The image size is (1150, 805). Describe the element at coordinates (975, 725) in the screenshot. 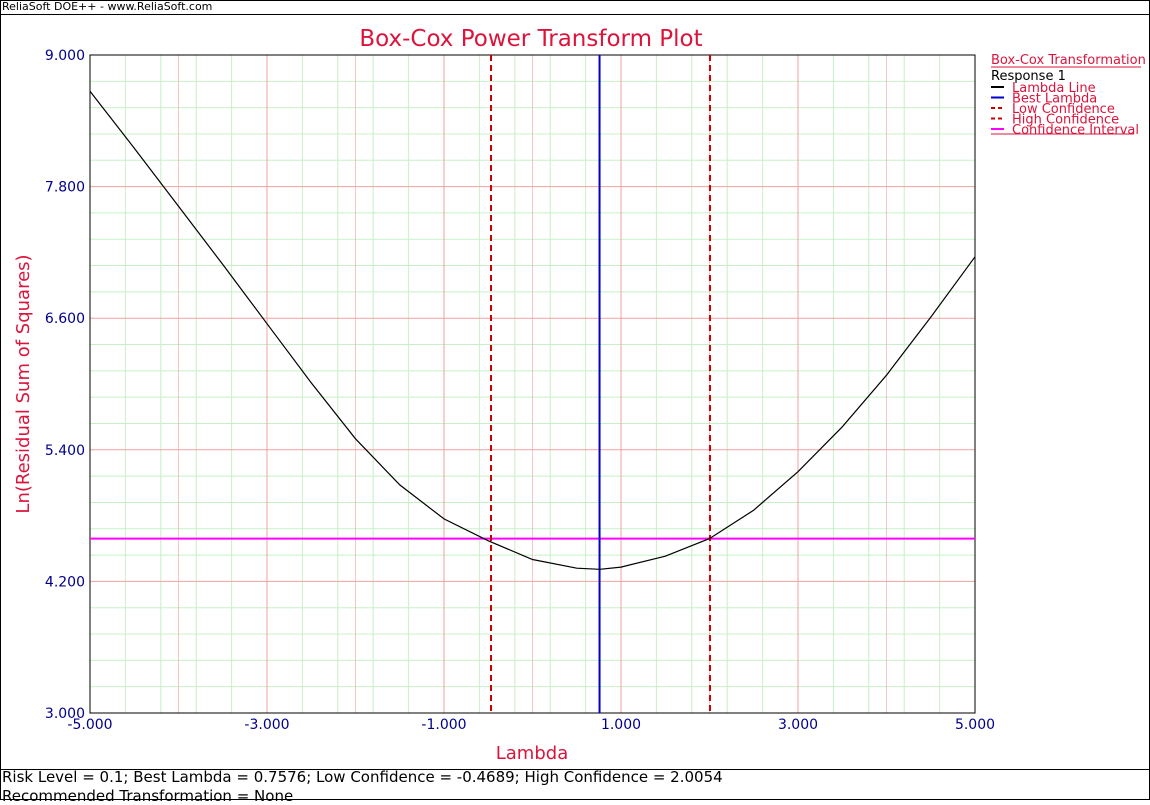

I see `x-tick-label: 5.000` at that location.